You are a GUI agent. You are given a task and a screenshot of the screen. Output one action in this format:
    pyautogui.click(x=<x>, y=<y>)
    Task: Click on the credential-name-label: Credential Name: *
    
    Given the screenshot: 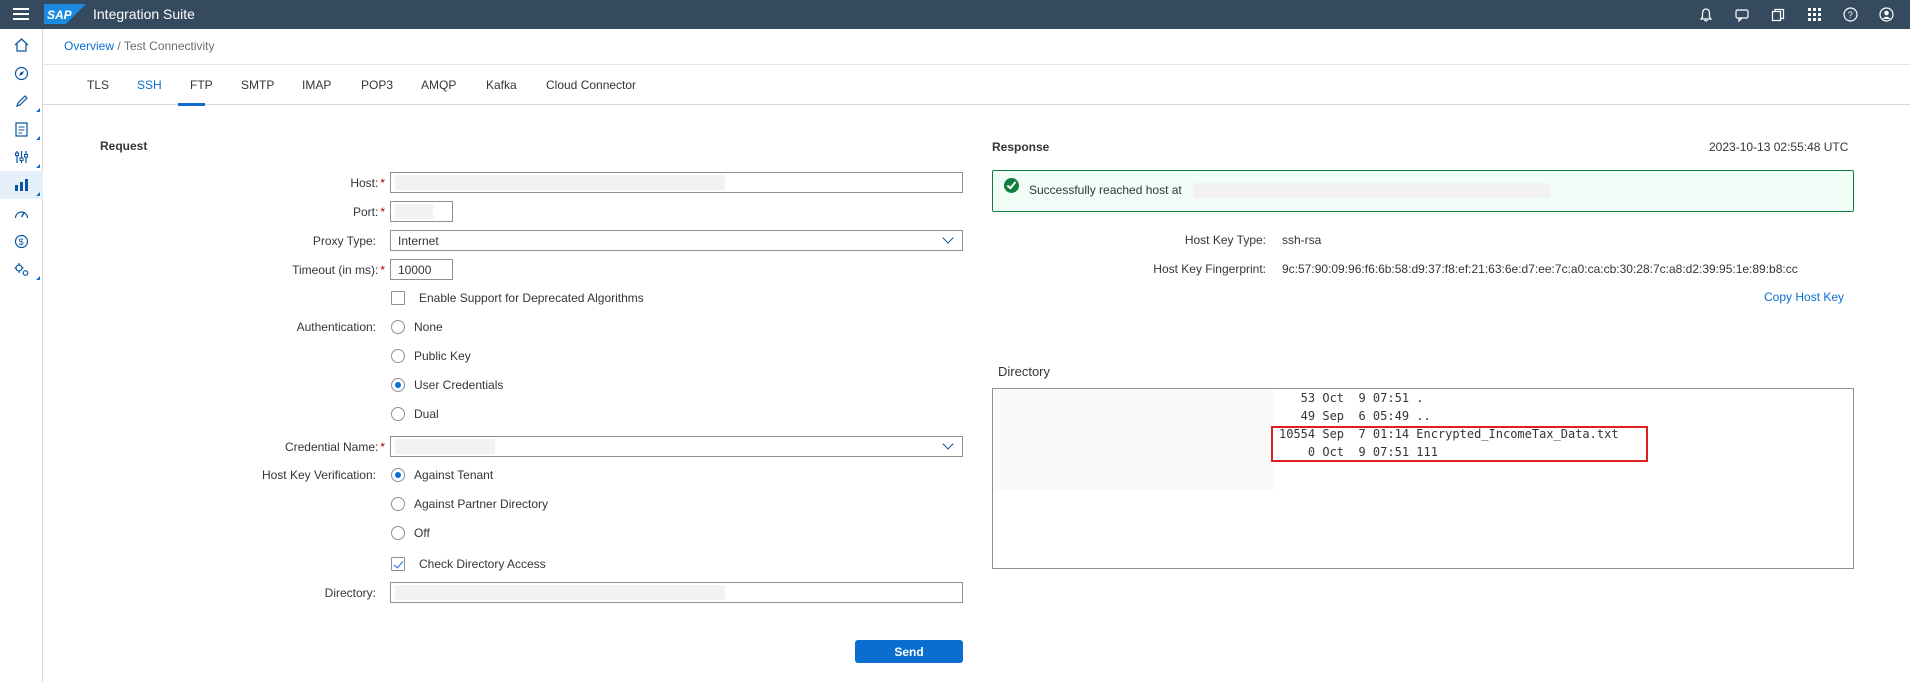 What is the action you would take?
    pyautogui.click(x=334, y=447)
    